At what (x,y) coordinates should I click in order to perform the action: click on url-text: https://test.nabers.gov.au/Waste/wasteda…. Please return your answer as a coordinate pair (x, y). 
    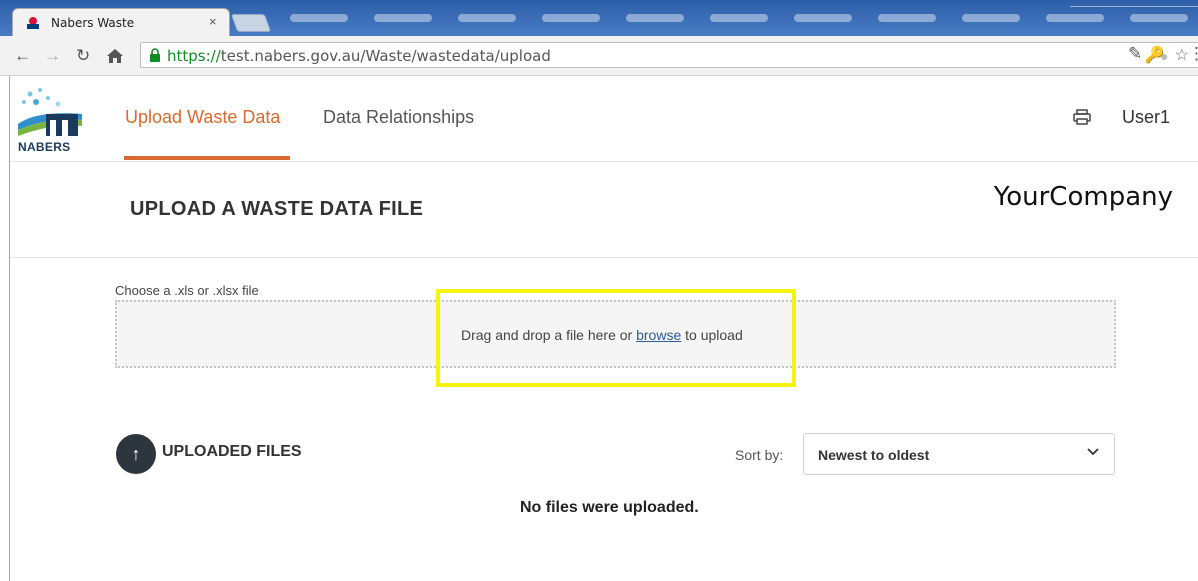
    Looking at the image, I should click on (359, 56).